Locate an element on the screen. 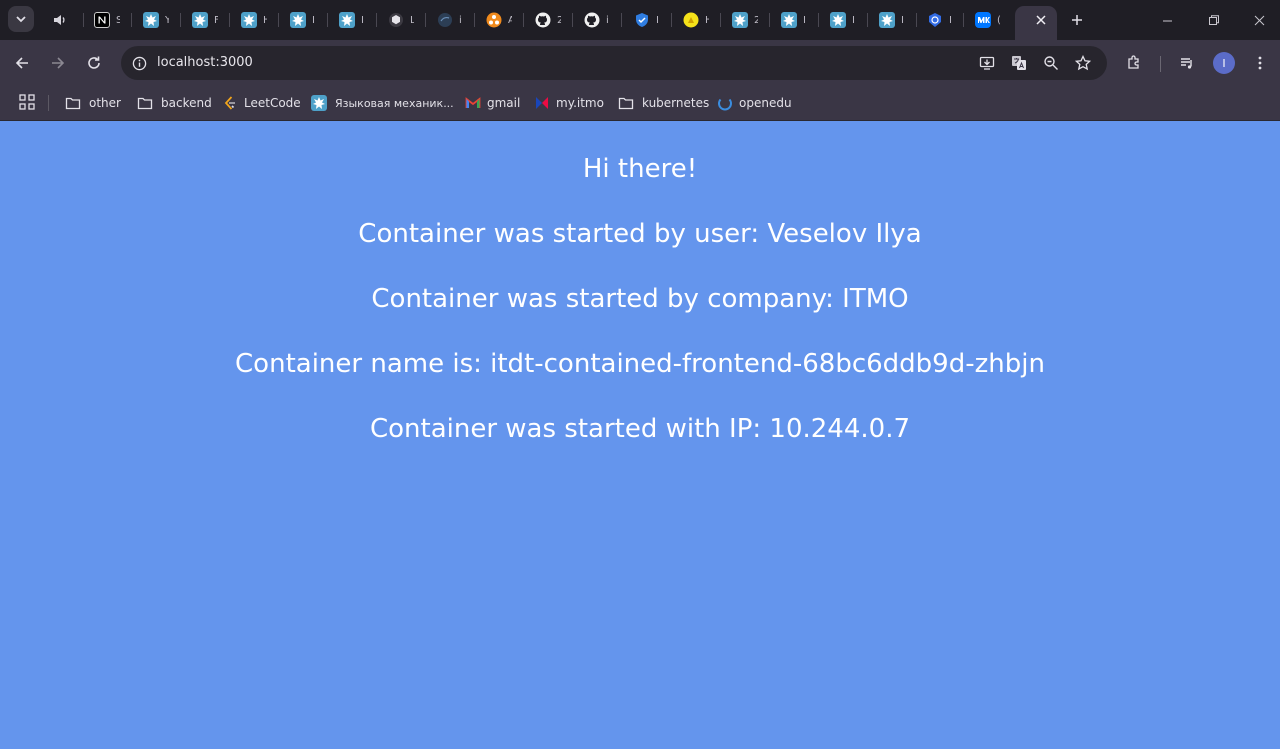 This screenshot has width=1280, height=749. address-text: localhost:3000 is located at coordinates (205, 63).